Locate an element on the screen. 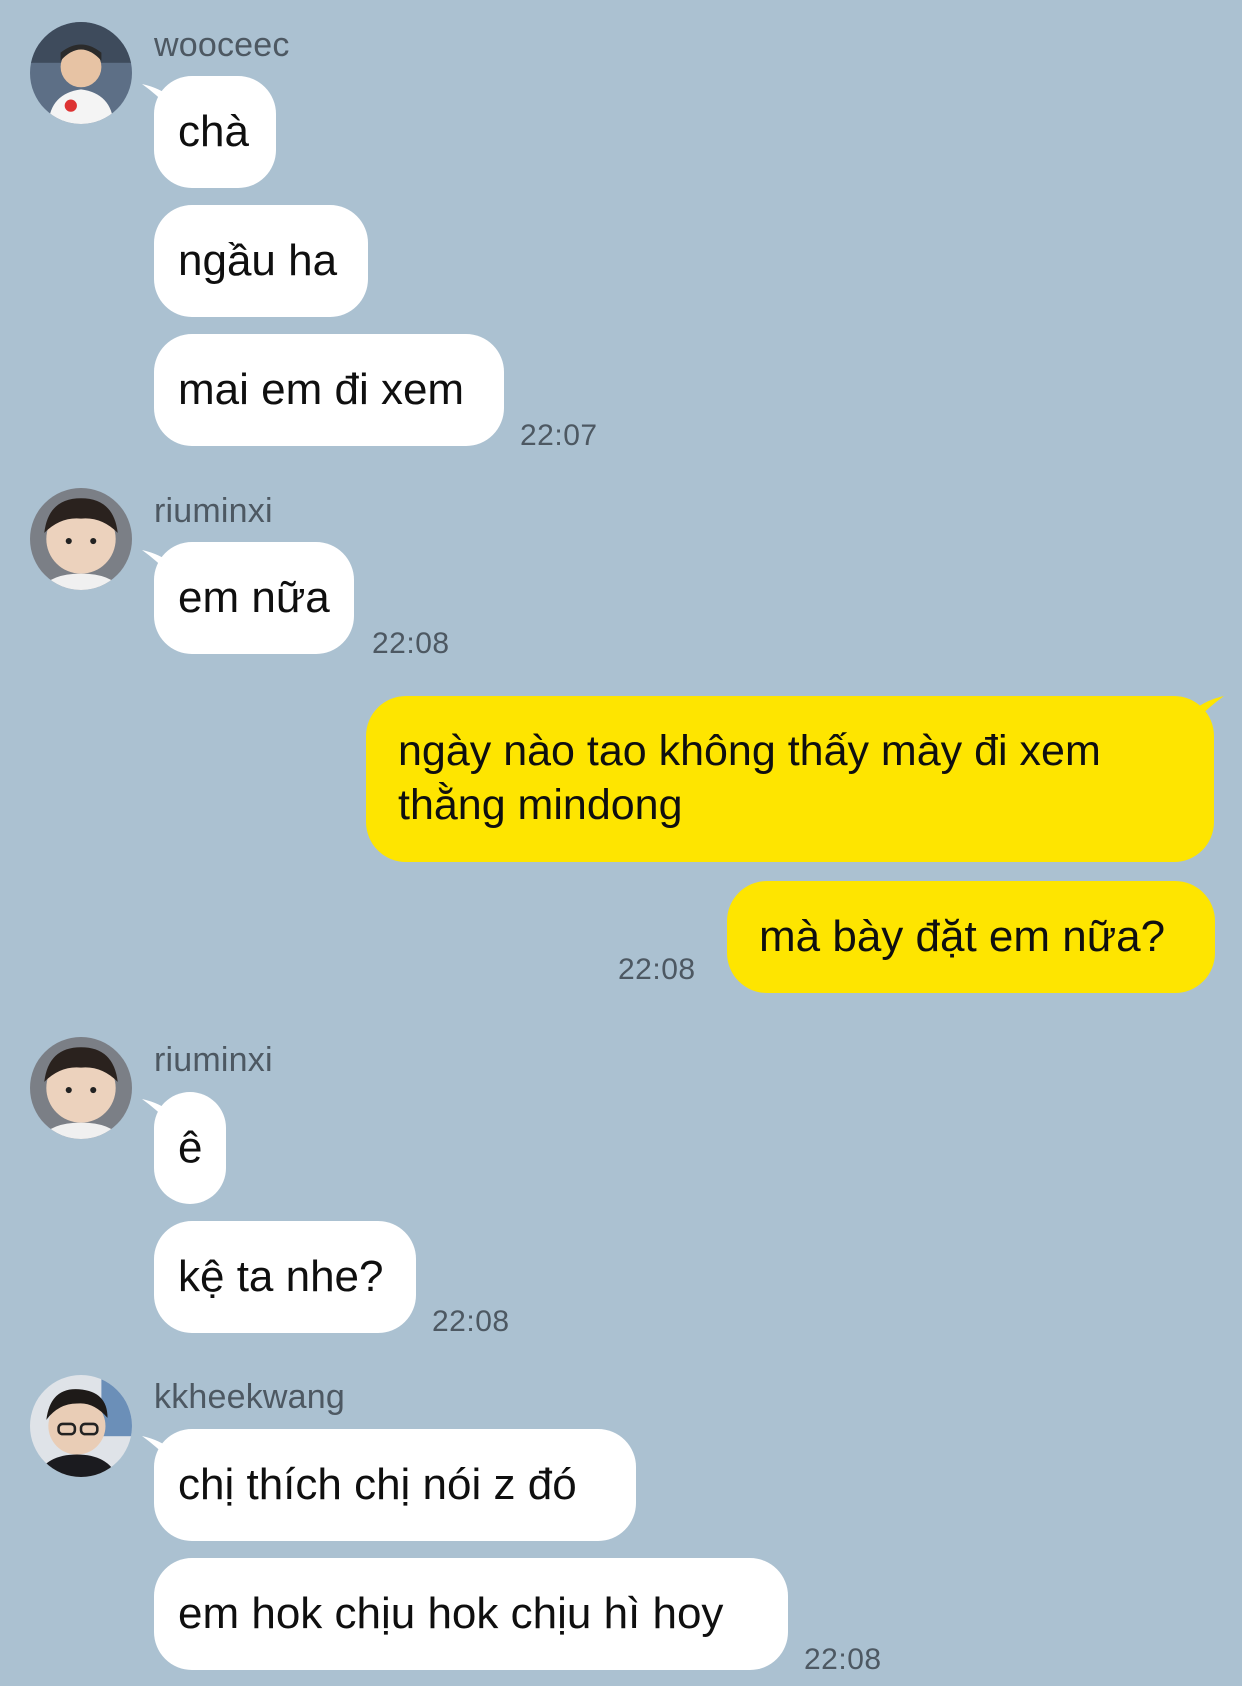  message-bubble: chà is located at coordinates (215, 132).